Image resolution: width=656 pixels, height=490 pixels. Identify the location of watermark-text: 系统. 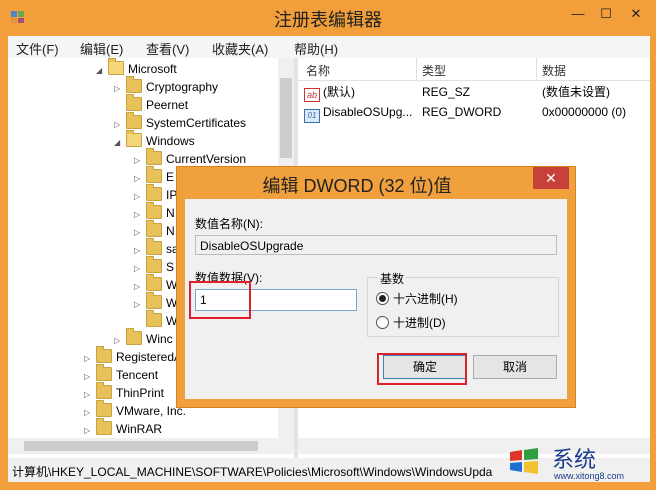
(574, 460).